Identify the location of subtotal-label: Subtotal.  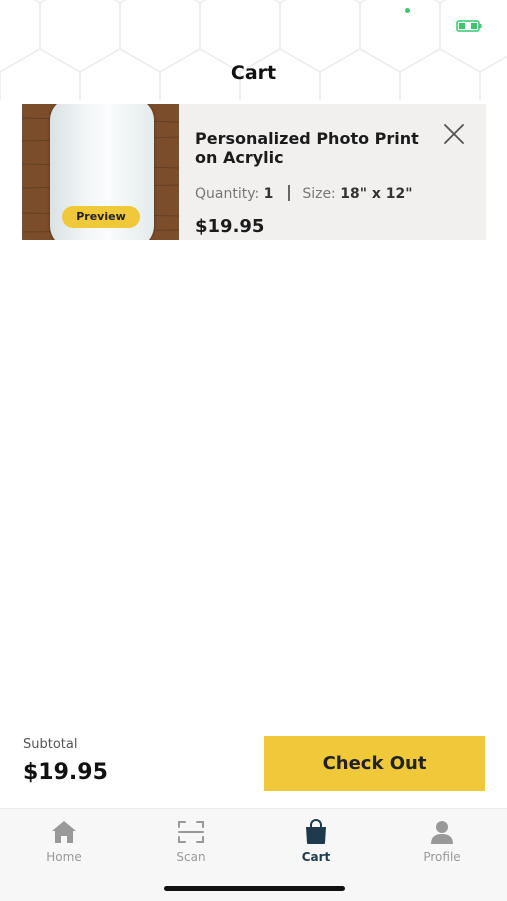
(50, 744).